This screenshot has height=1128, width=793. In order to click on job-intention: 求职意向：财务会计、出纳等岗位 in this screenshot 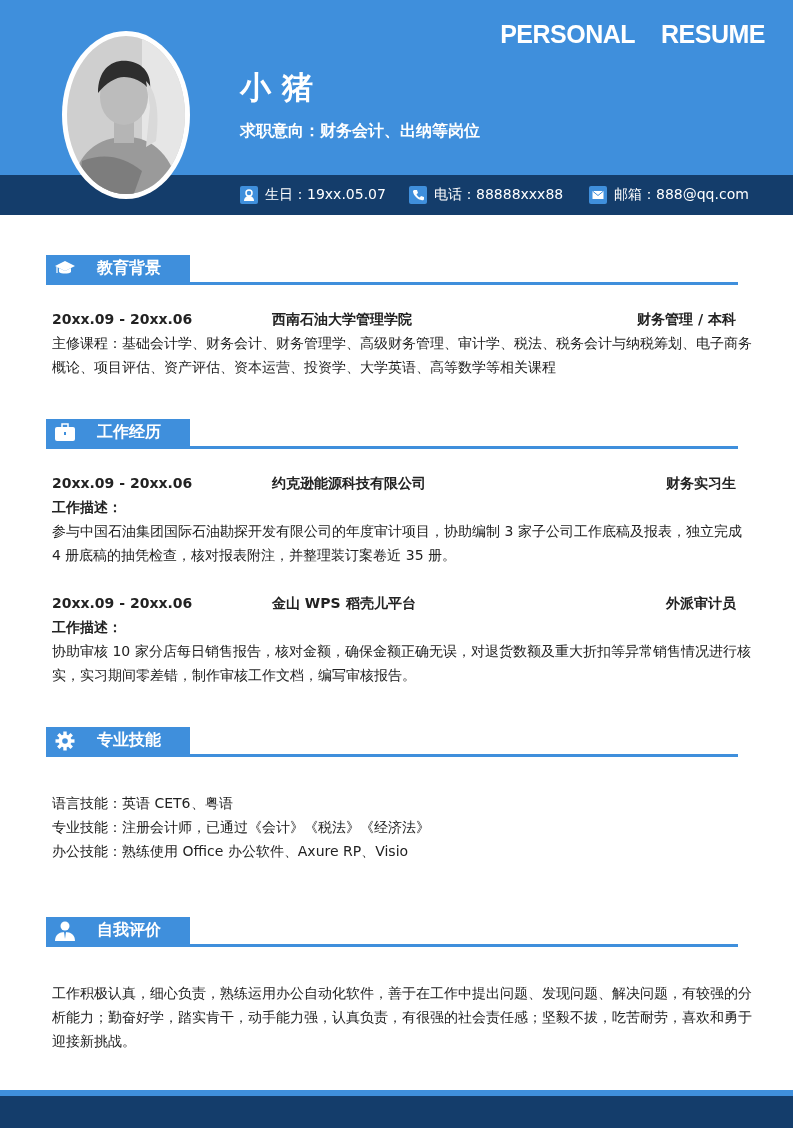, I will do `click(360, 131)`.